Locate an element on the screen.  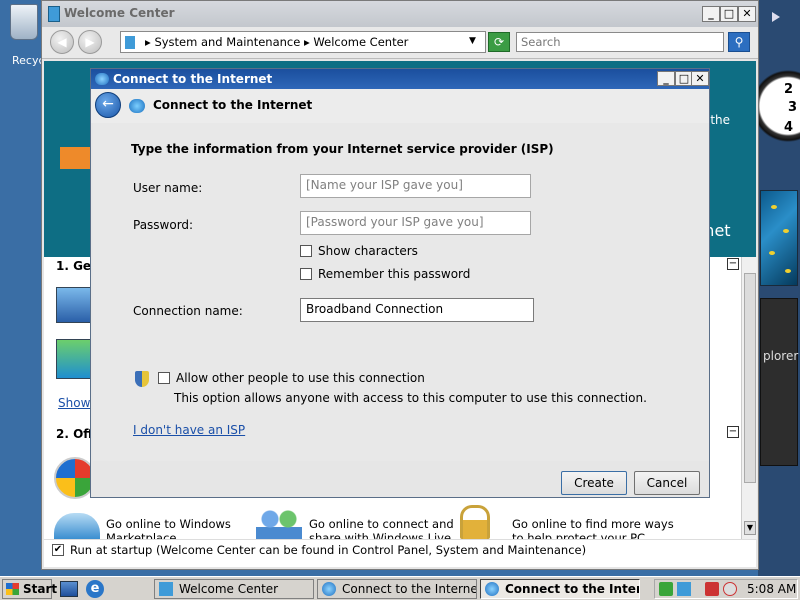
sidebar-gadgets: 2 3 4 plorer is located at coordinates (779, 288).